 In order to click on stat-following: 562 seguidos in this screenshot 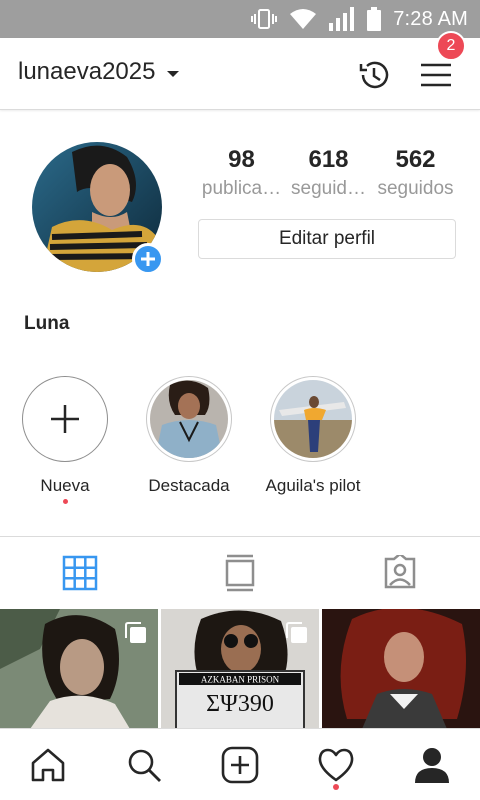, I will do `click(415, 174)`.